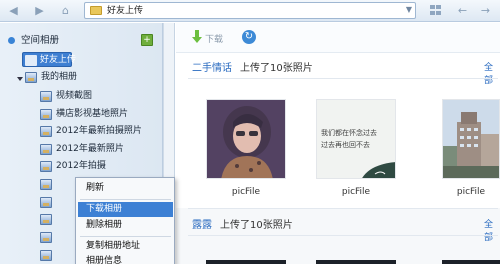  I want to click on forward-arrow-icon: →, so click(485, 11).